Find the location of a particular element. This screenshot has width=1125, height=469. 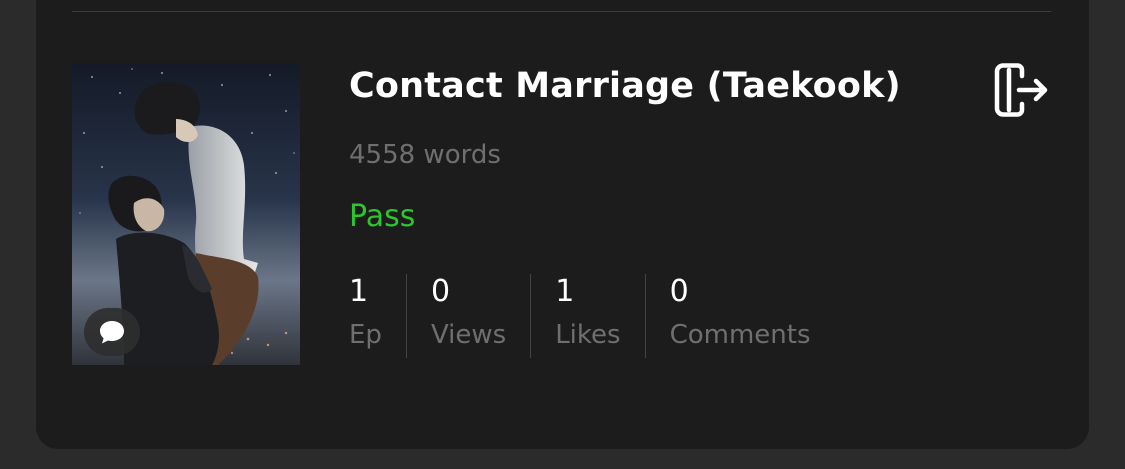

stat-likes: 1 Likes is located at coordinates (587, 316).